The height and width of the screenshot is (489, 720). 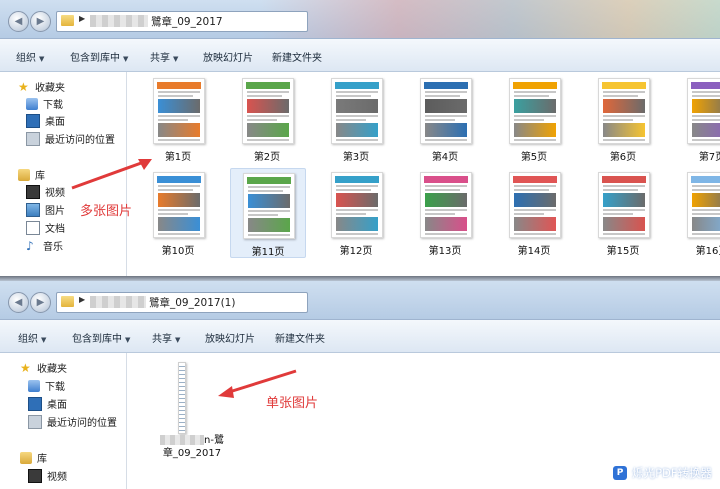 I want to click on nav-label: 文档, so click(x=55, y=229).